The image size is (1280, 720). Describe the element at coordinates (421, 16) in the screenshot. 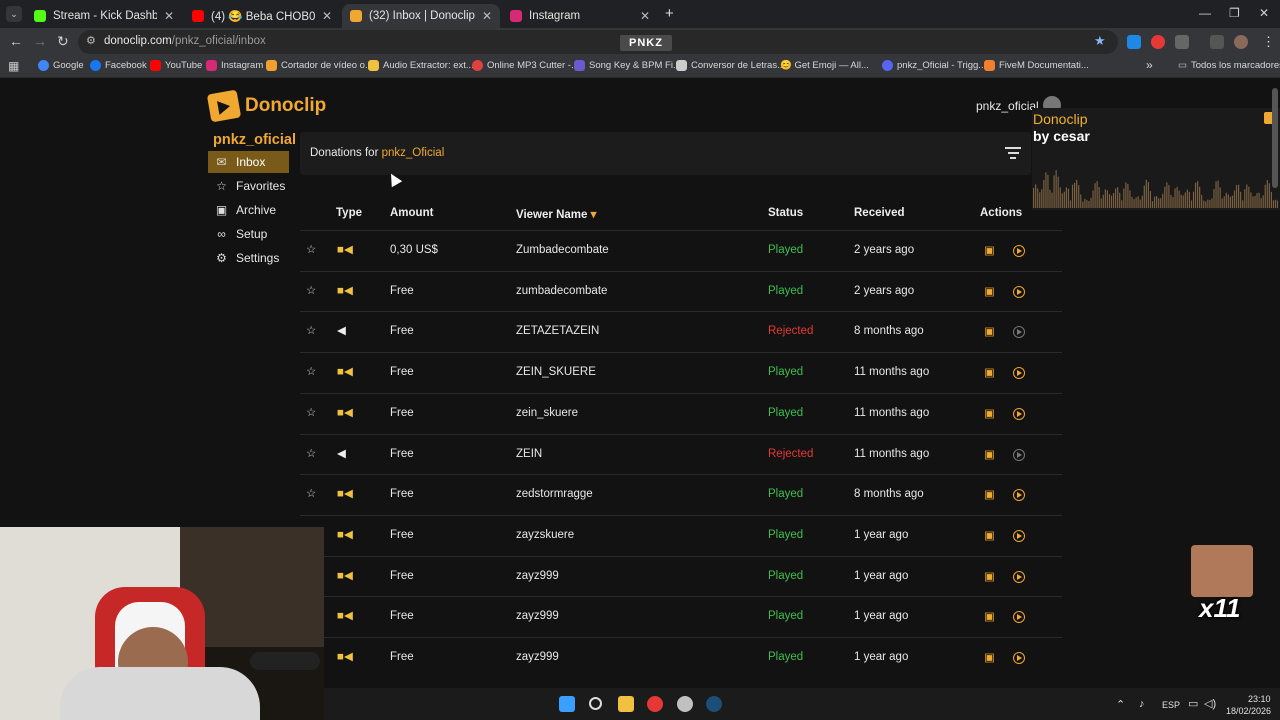

I see `tab-donoclip-inbox: (32) Inbox | Donoclip ✕` at that location.